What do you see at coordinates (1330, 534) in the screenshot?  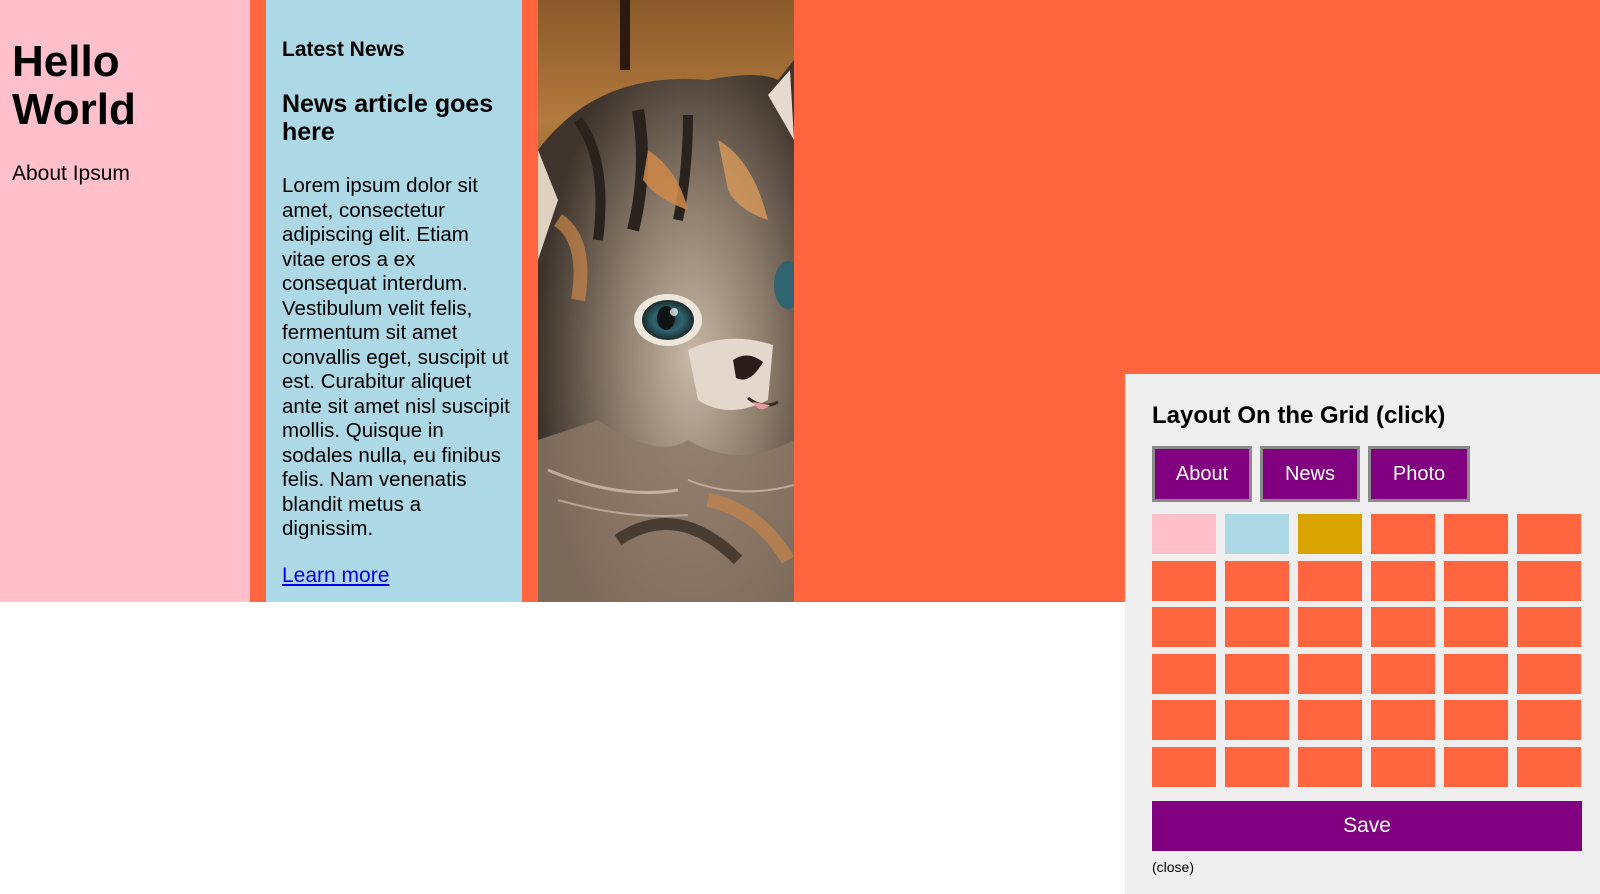 I see `grid-cell-photo` at bounding box center [1330, 534].